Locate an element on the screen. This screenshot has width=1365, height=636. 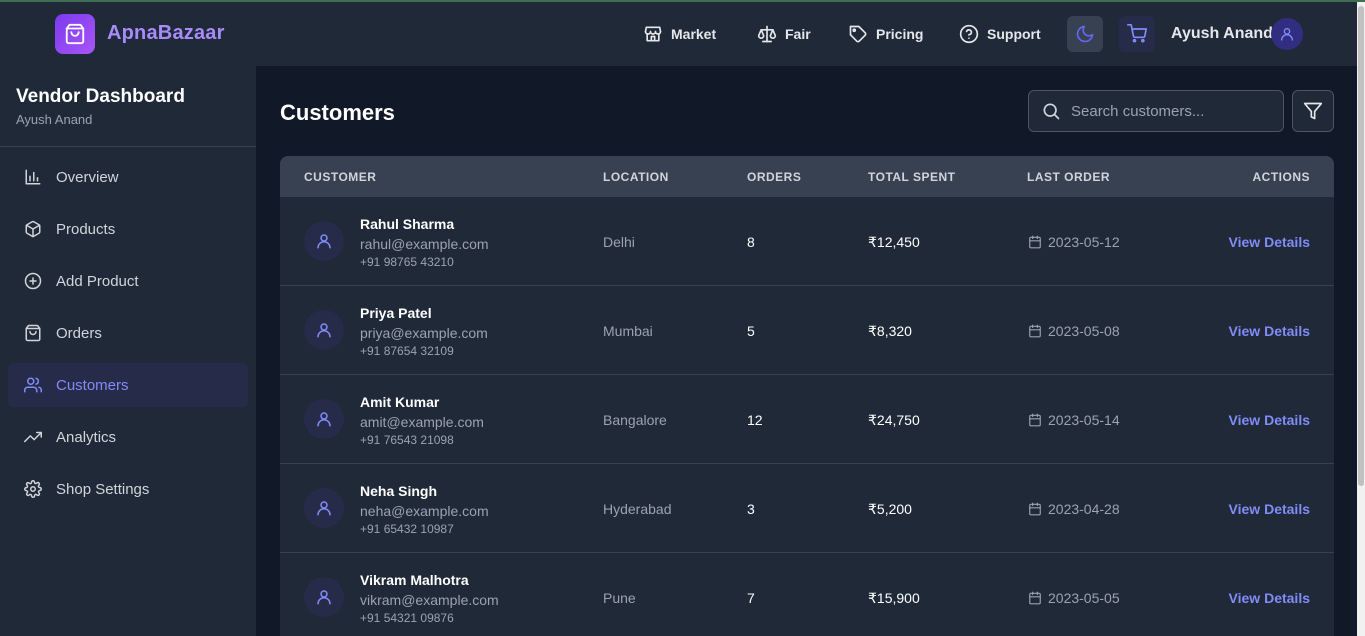
cart-button is located at coordinates (1137, 34).